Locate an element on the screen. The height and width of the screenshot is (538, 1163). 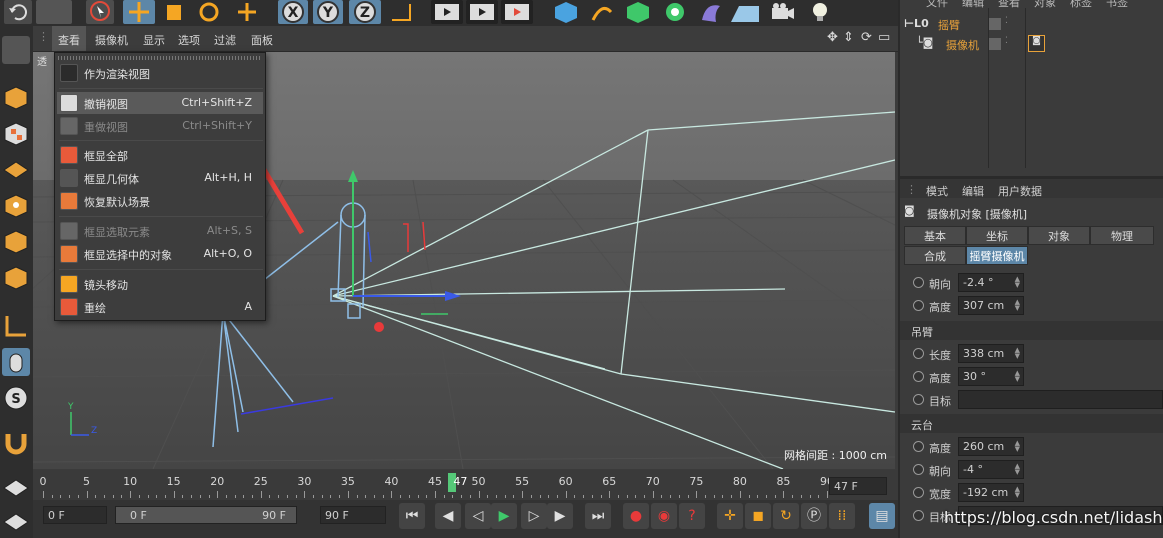
tweak-mode-icon is located at coordinates (16, 362).